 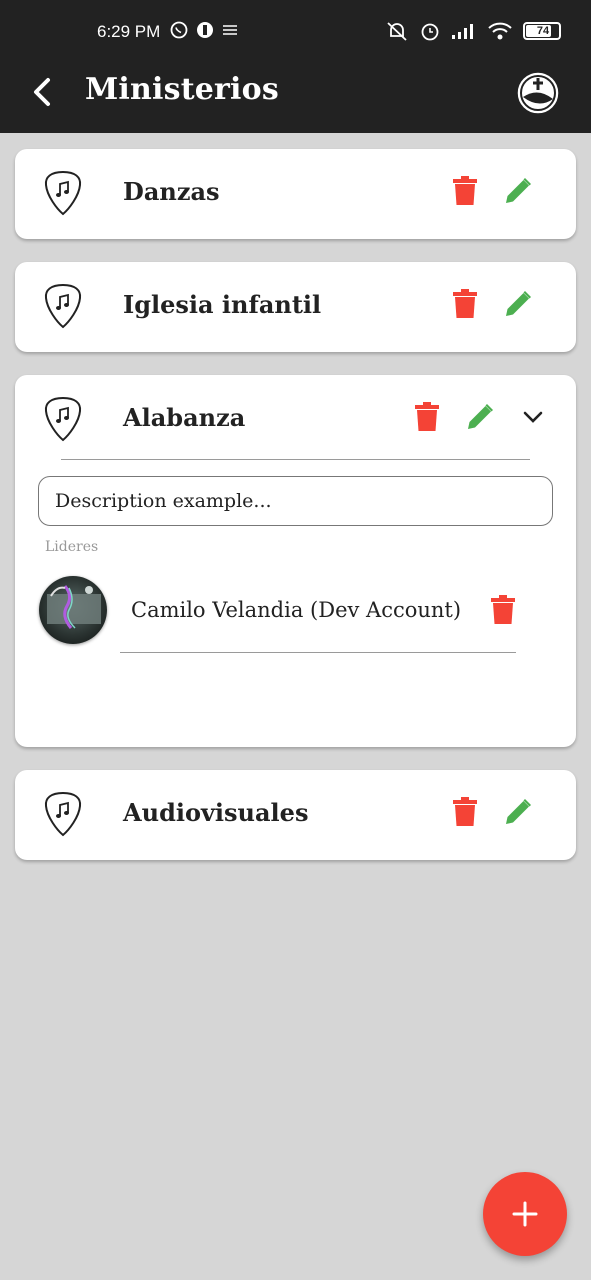 I want to click on leader-divider, so click(x=318, y=652).